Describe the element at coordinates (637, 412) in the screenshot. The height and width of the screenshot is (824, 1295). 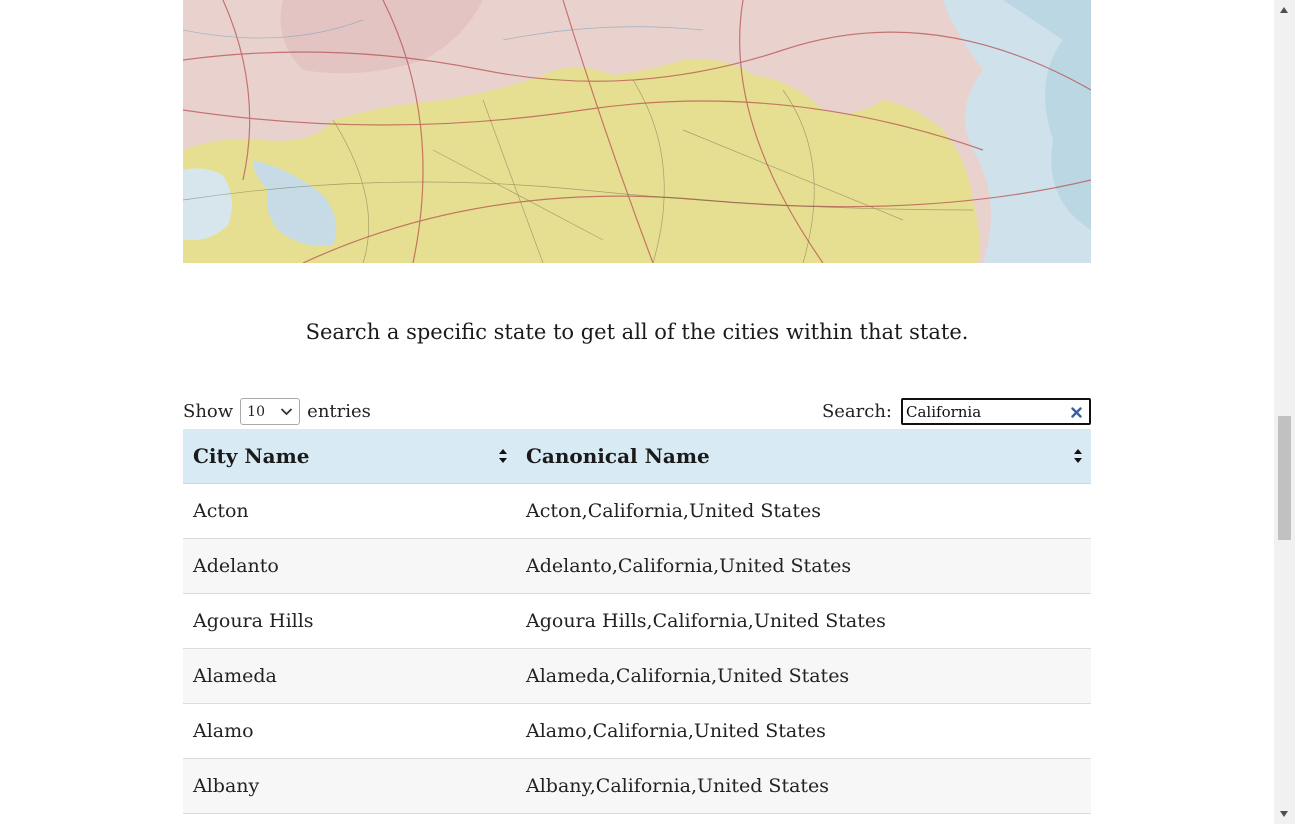
I see `table-controls: Show 10 entries Search:` at that location.